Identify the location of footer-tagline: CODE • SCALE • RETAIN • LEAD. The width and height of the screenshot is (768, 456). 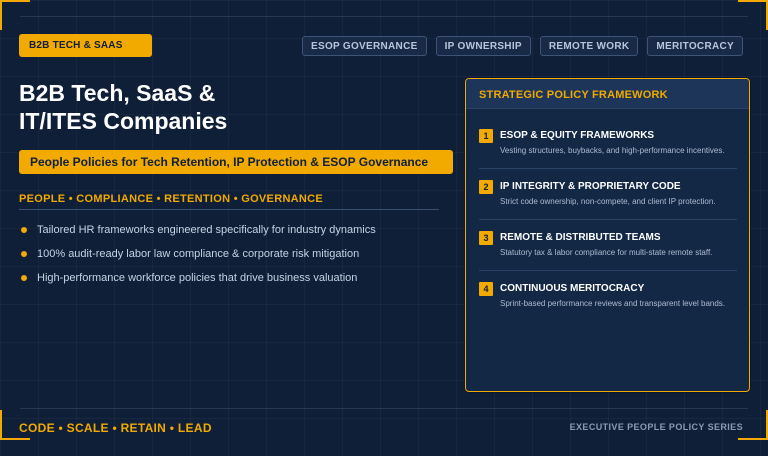
(115, 428).